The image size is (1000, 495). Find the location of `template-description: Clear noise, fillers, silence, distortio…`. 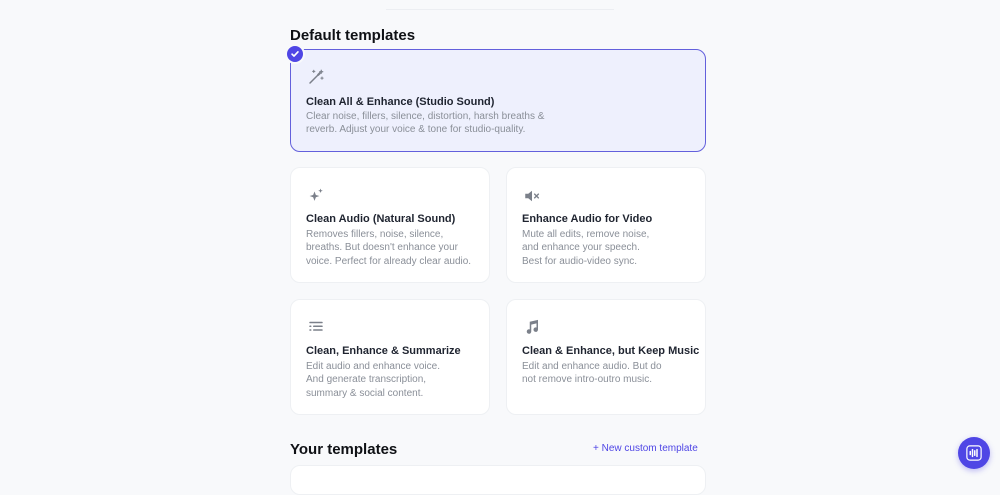

template-description: Clear noise, fillers, silence, distortio… is located at coordinates (425, 123).